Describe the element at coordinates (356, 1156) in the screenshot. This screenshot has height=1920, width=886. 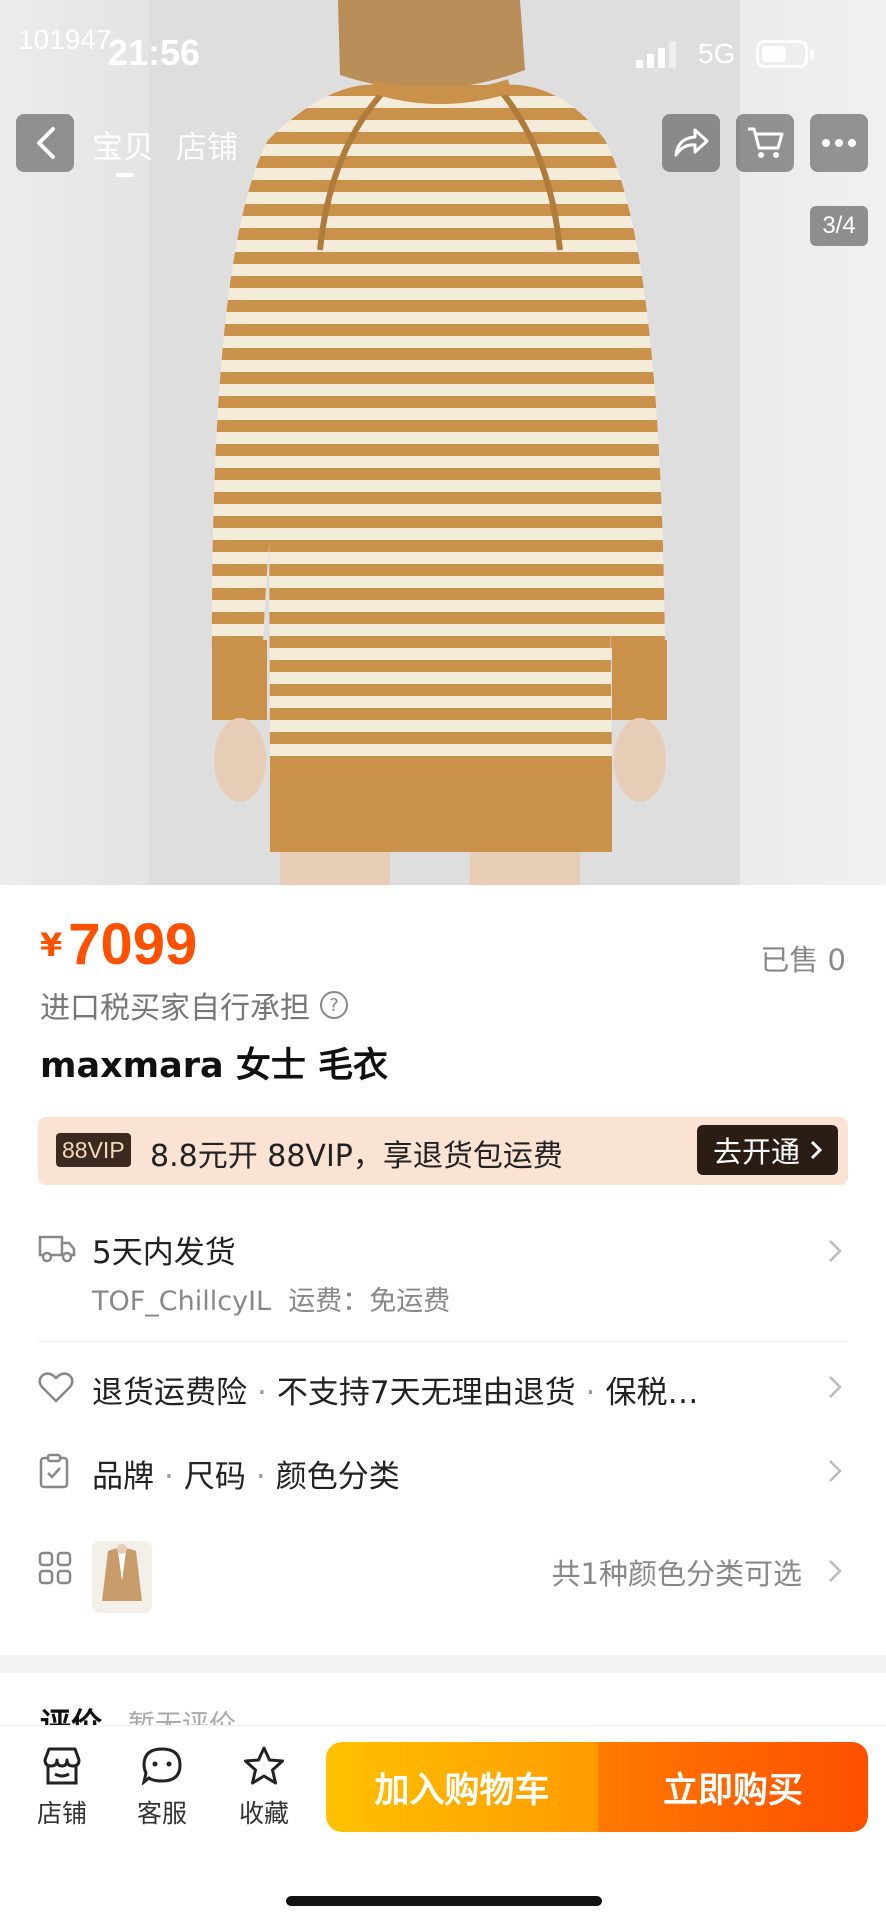
I see `vip-text: 8.8元开 88VIP，享退货包运费` at that location.